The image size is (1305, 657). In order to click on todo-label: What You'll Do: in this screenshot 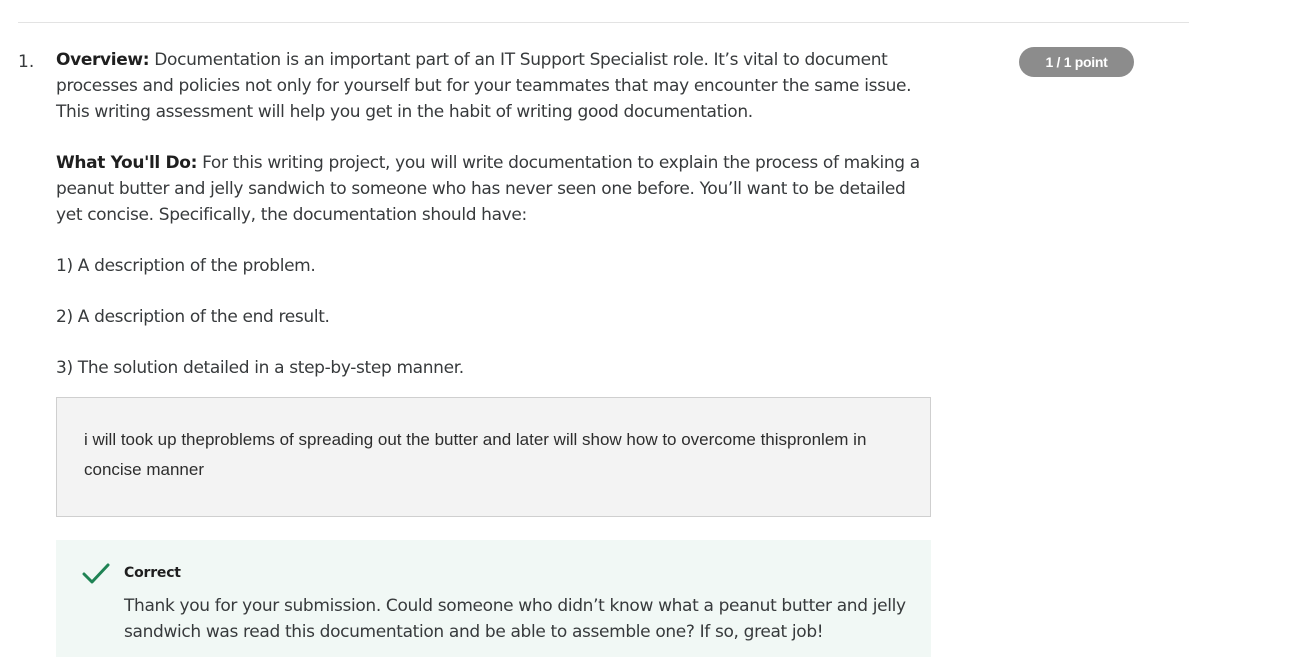, I will do `click(127, 163)`.